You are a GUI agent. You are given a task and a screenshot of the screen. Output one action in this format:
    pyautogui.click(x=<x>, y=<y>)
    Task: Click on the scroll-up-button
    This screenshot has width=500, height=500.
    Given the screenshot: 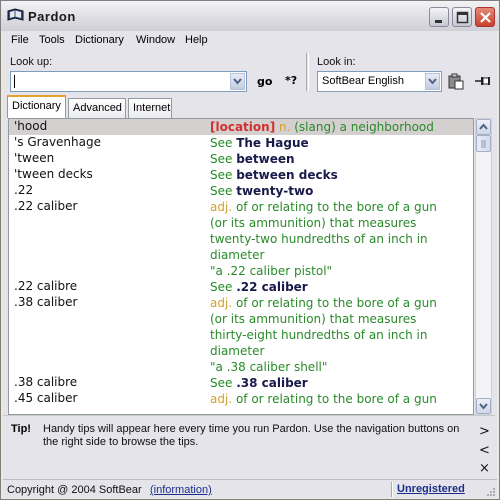 What is the action you would take?
    pyautogui.click(x=483, y=127)
    